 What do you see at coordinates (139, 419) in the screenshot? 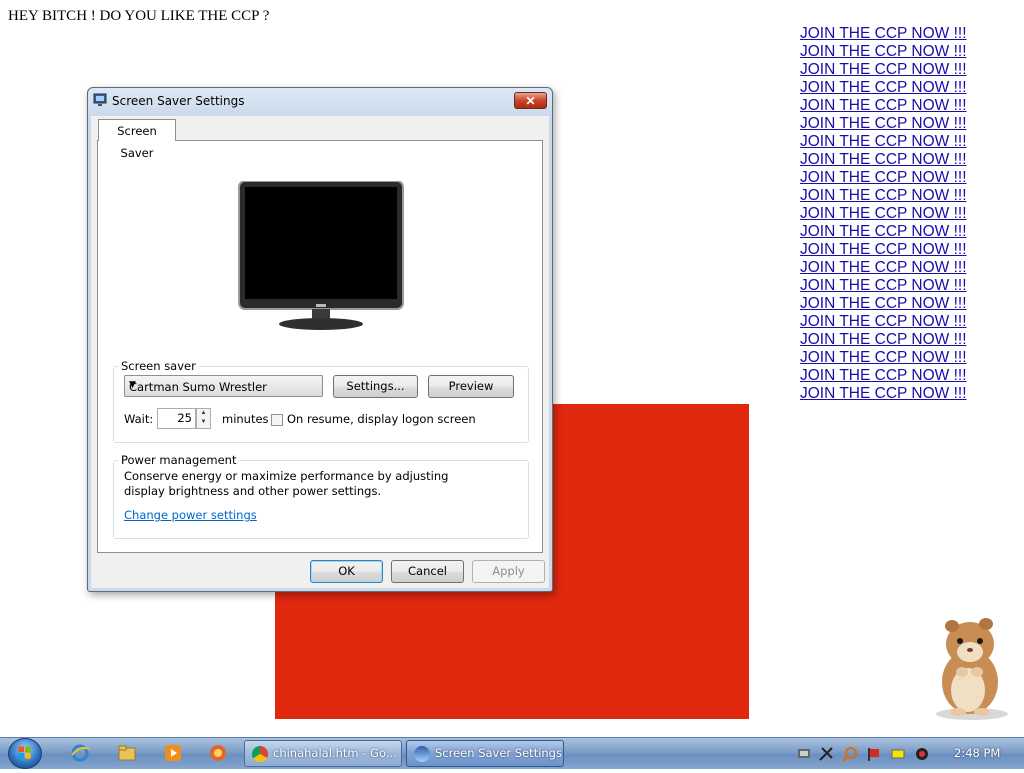
I see `wait-label: Wait:` at bounding box center [139, 419].